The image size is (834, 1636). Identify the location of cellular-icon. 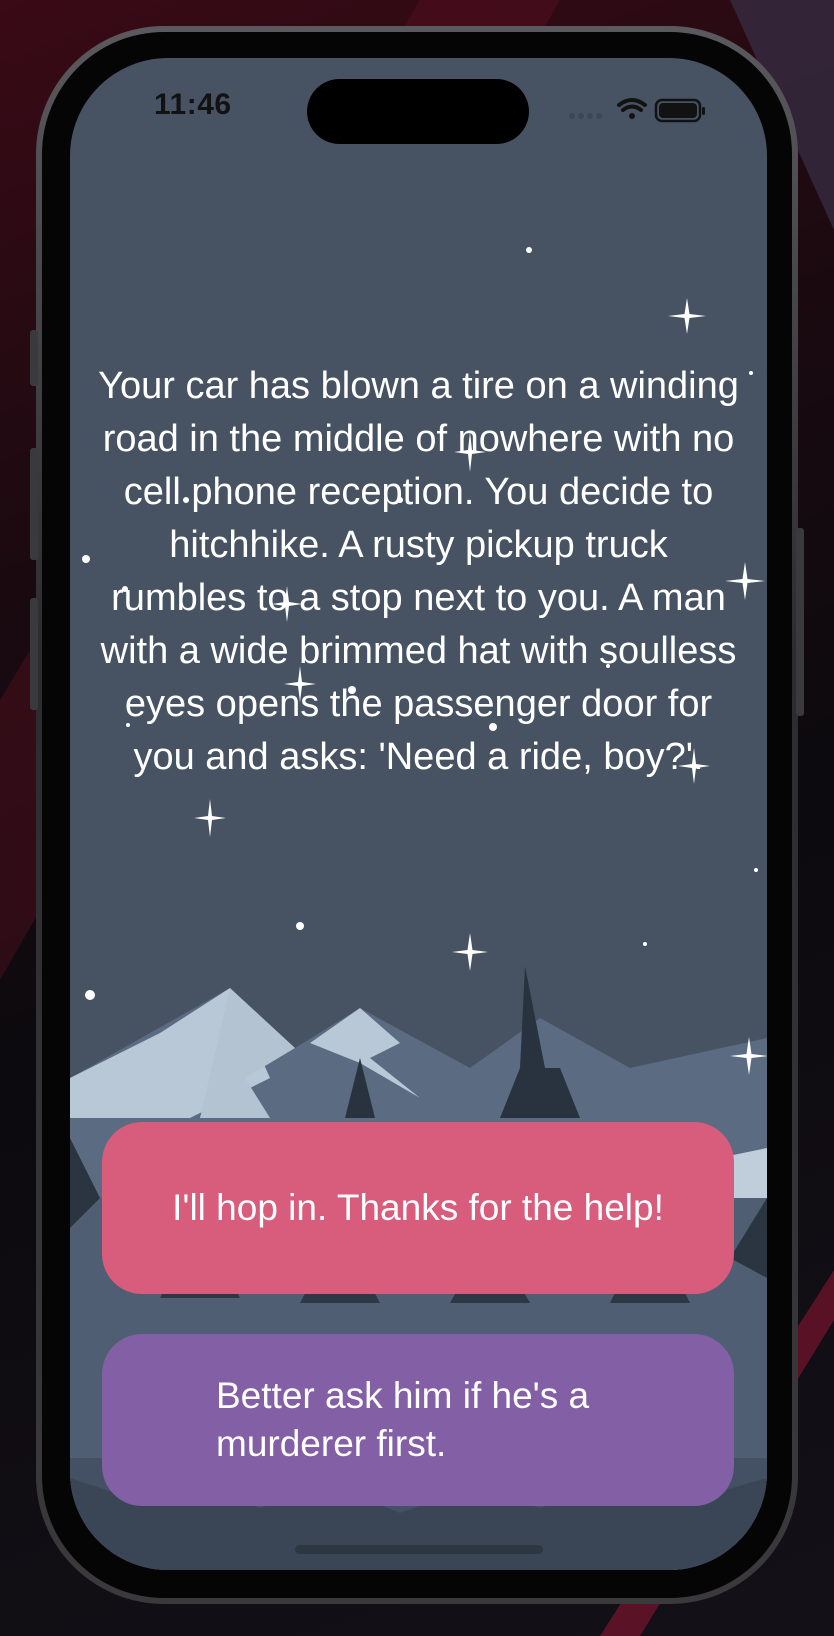
(585, 116).